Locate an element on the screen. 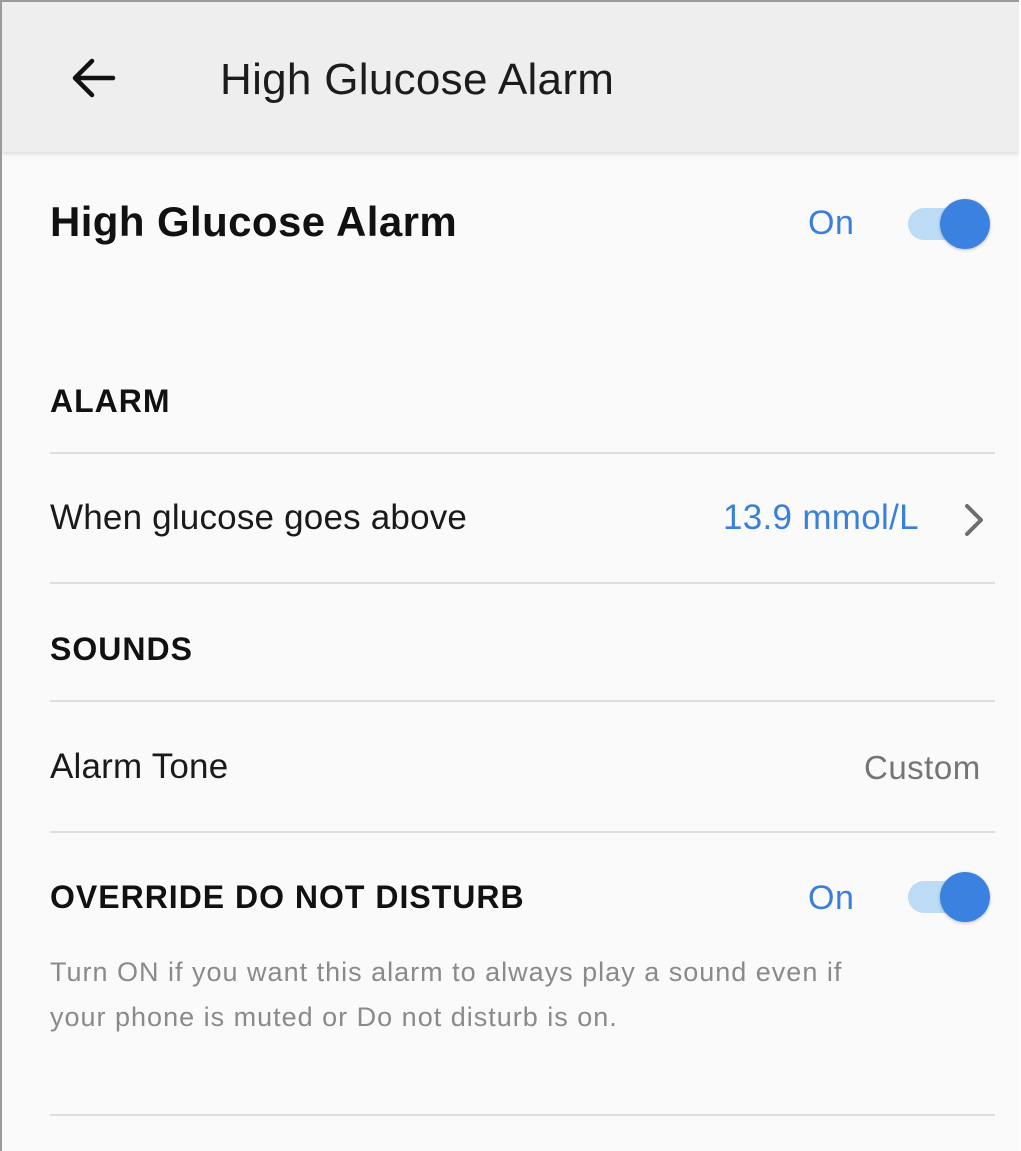 This screenshot has width=1021, height=1151. alarm-tone-row: Alarm Tone Custom is located at coordinates (510, 766).